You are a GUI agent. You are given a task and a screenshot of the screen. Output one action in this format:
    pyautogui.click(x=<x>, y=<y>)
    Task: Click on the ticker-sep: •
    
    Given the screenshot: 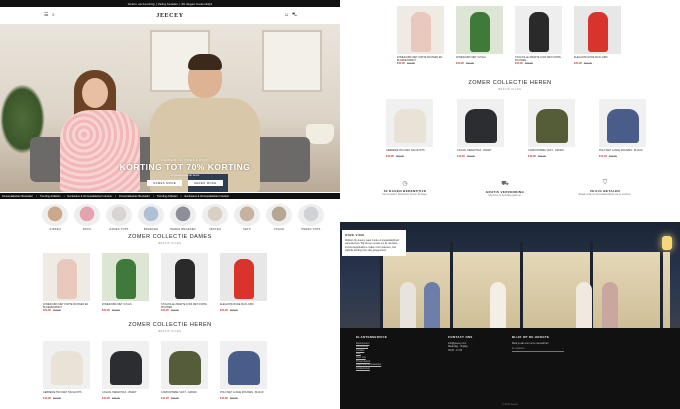 What is the action you would take?
    pyautogui.click(x=181, y=196)
    